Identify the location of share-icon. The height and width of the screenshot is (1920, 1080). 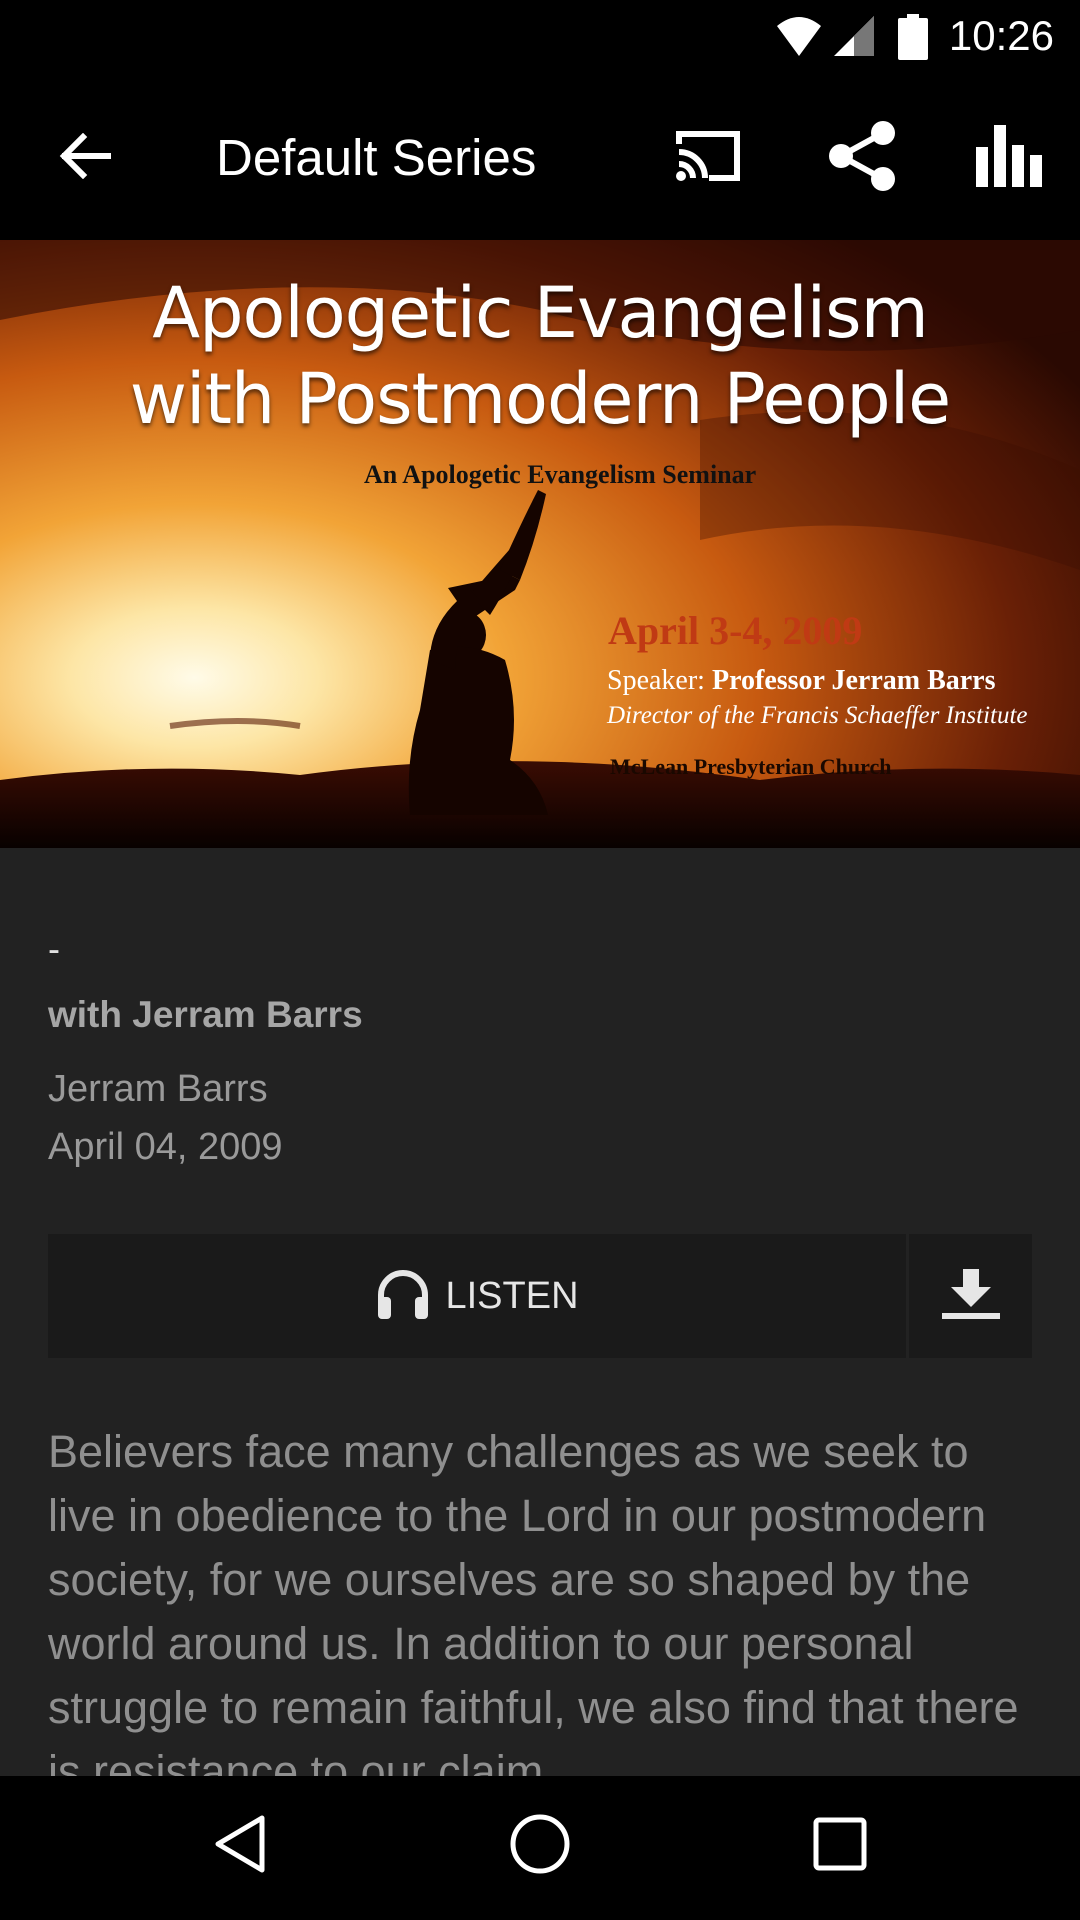
(863, 158).